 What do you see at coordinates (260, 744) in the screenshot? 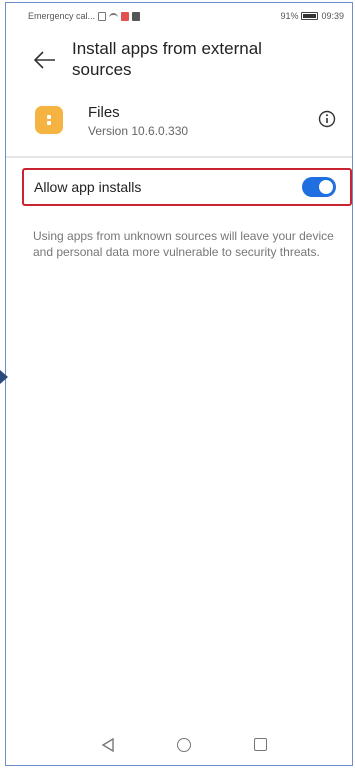
I see `square-recents-icon` at bounding box center [260, 744].